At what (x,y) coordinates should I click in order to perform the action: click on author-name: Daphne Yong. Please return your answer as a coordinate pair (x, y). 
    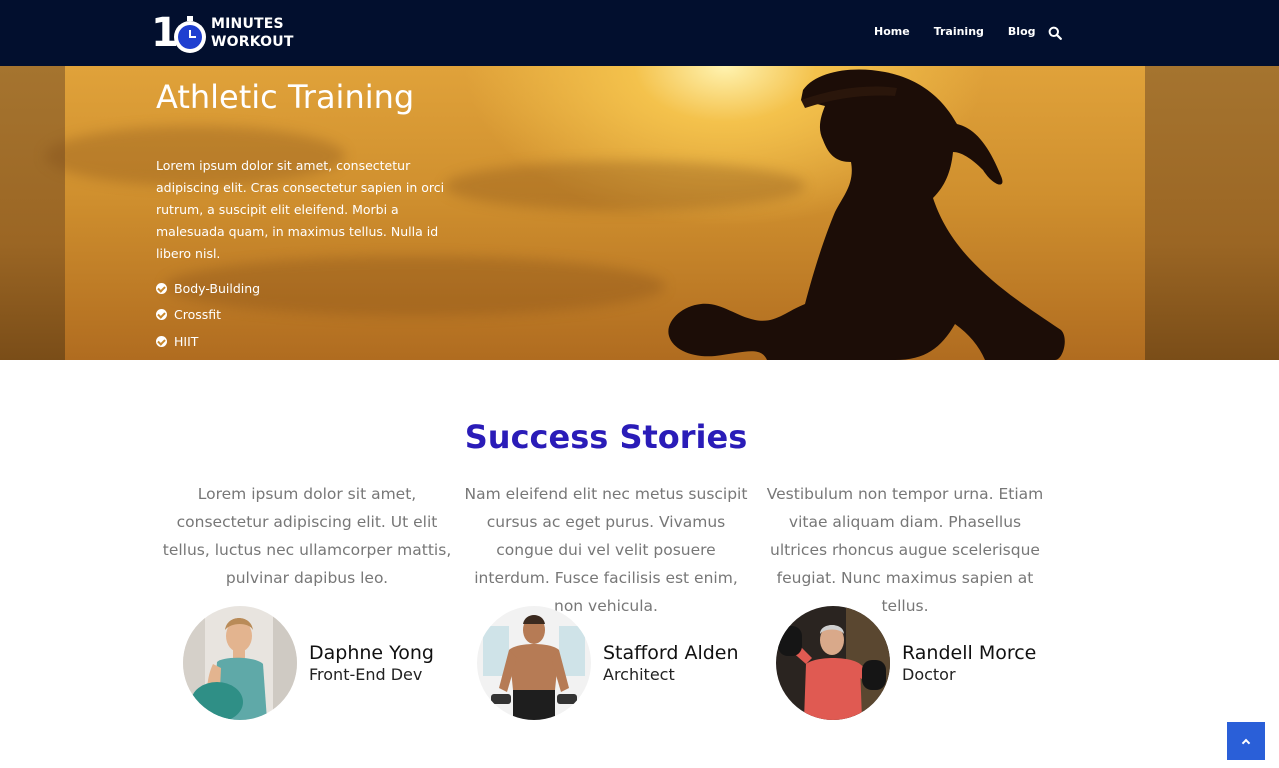
    Looking at the image, I should click on (371, 653).